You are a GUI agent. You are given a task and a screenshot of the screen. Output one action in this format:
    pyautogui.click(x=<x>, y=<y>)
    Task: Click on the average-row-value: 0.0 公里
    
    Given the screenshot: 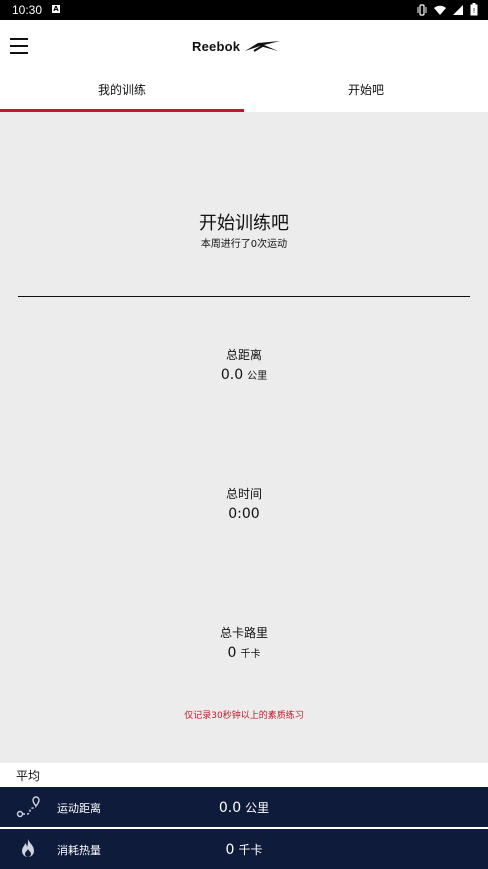 What is the action you would take?
    pyautogui.click(x=244, y=807)
    